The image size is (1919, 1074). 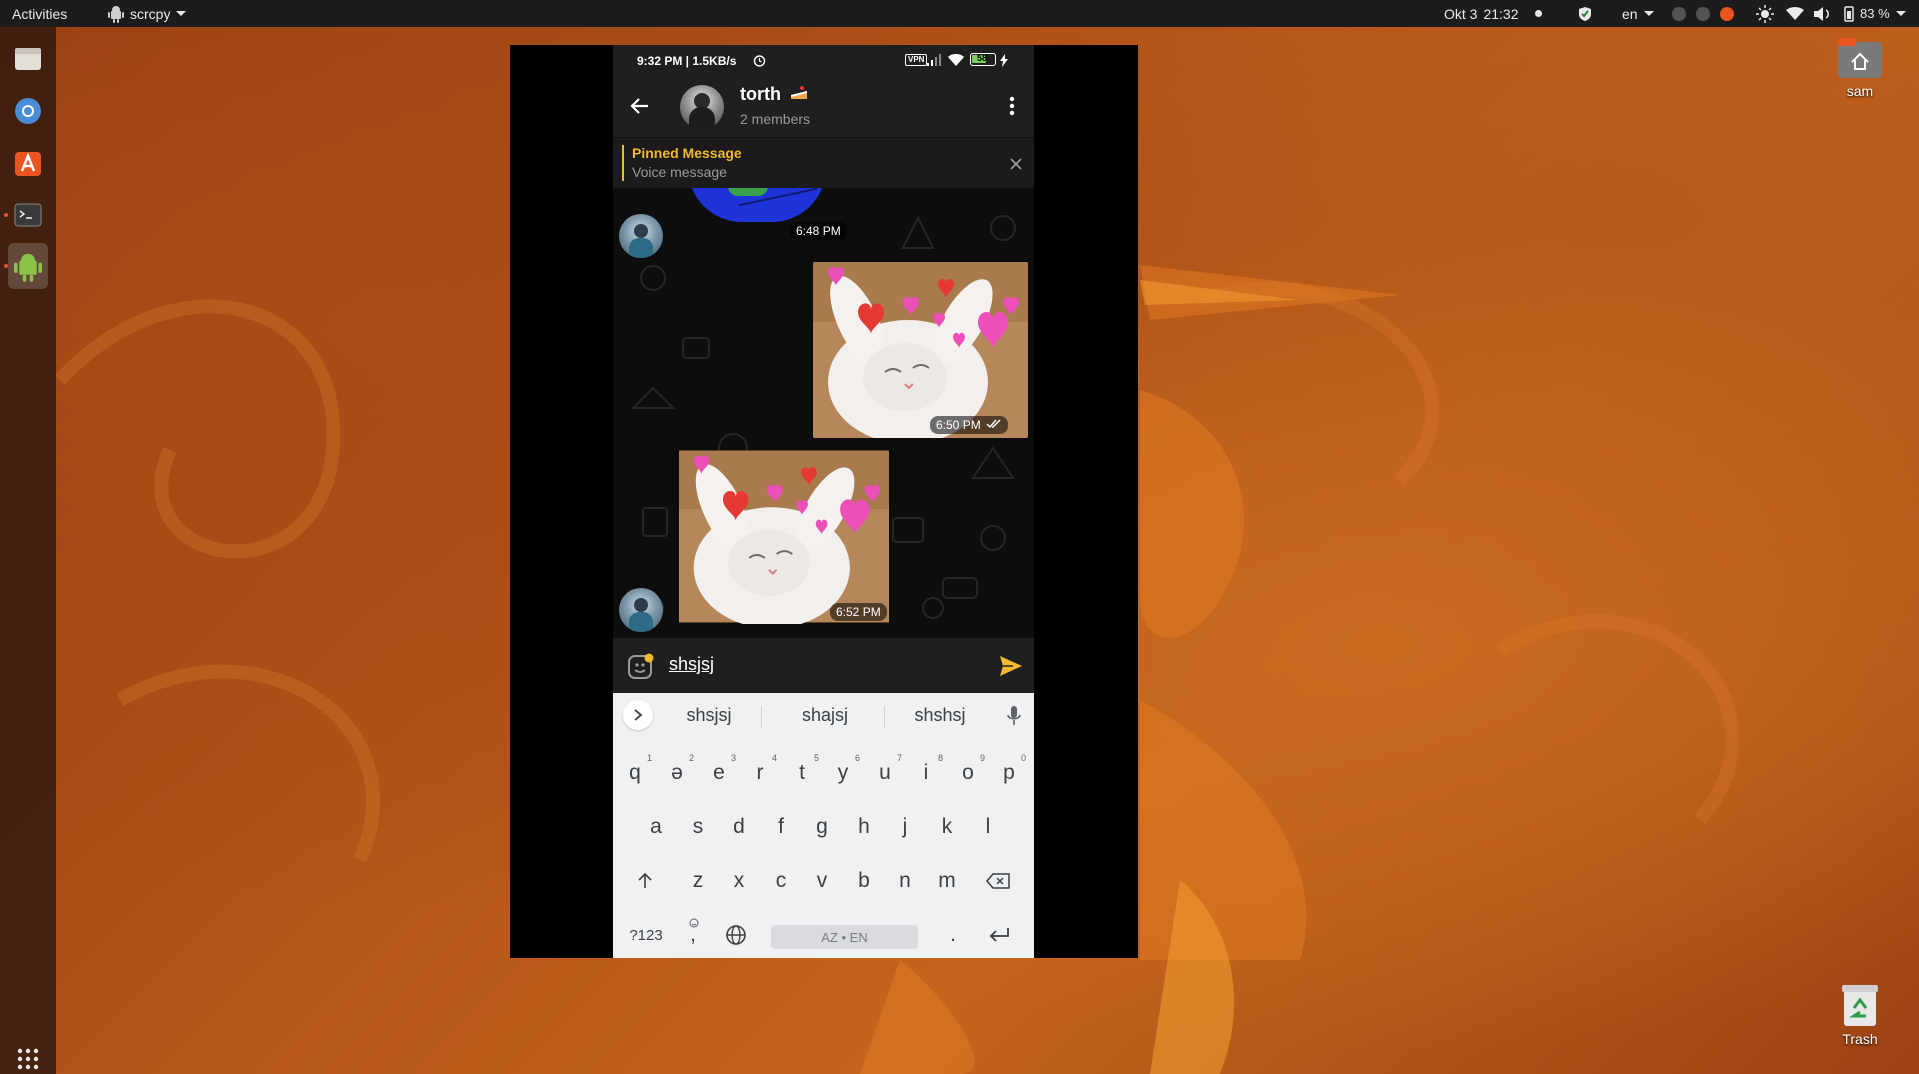 I want to click on key-hint: 1, so click(x=649, y=758).